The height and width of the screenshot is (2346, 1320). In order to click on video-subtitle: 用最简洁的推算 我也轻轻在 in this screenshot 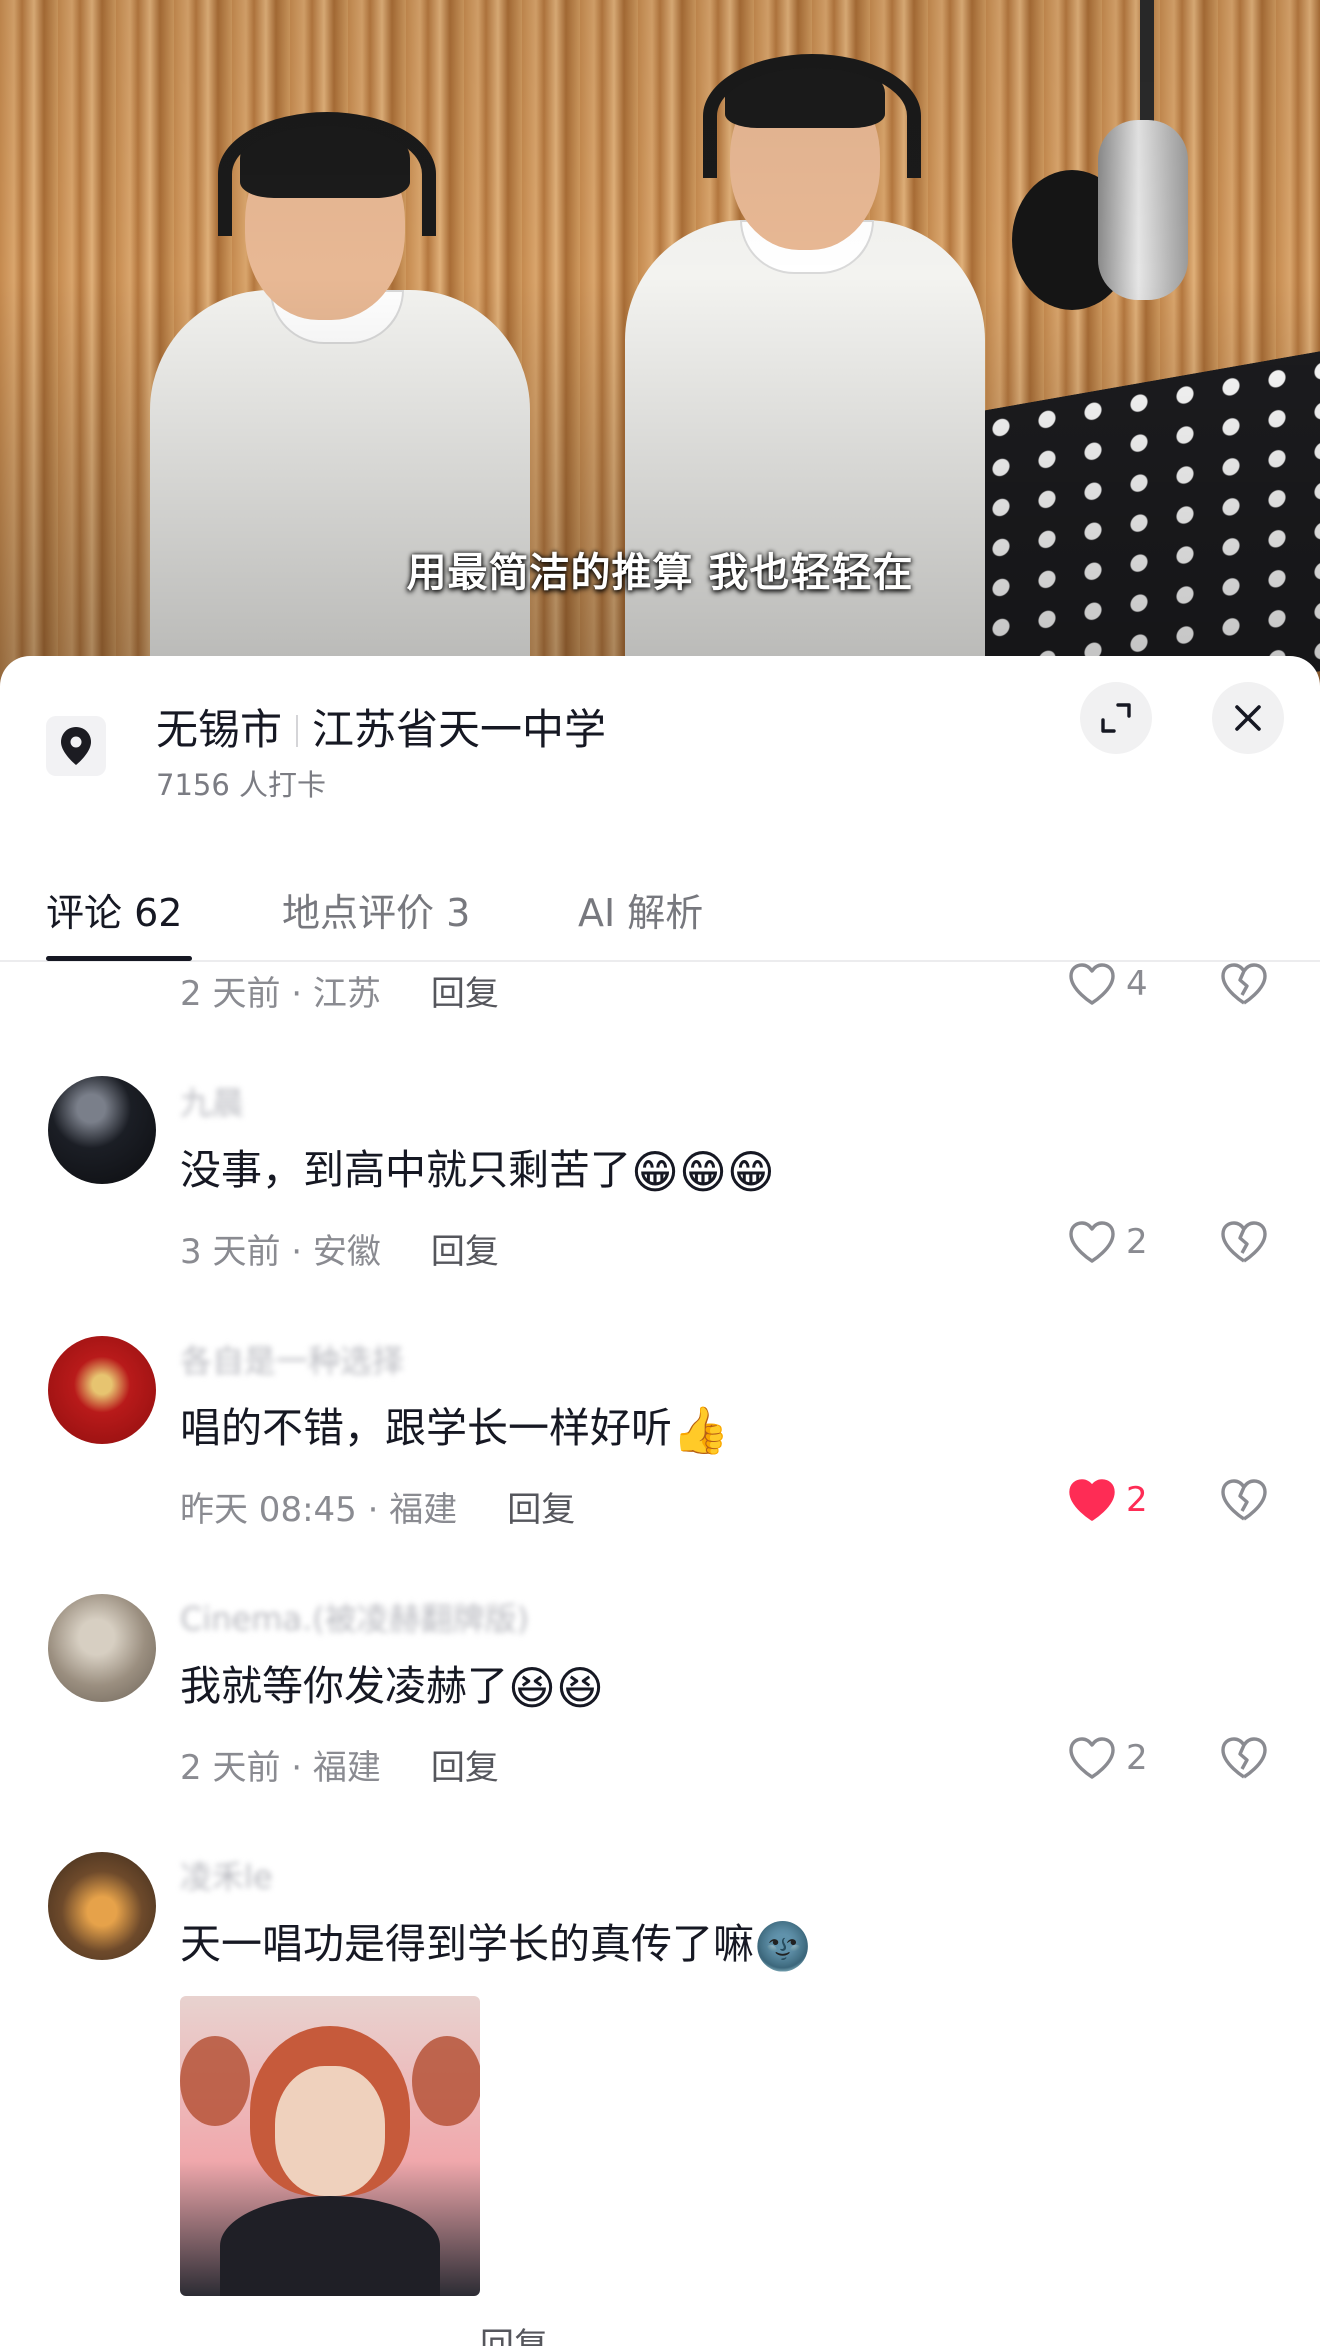, I will do `click(660, 573)`.